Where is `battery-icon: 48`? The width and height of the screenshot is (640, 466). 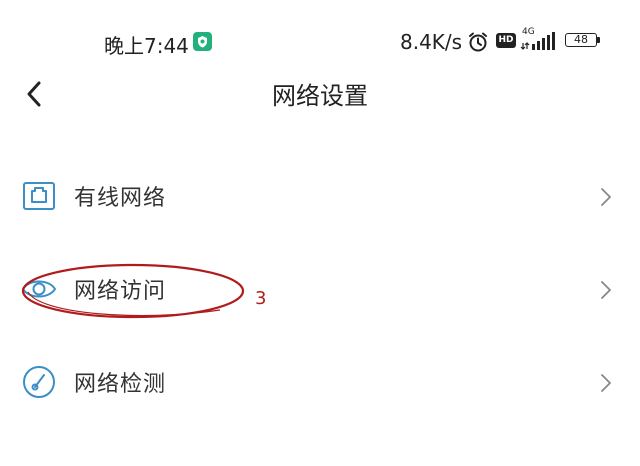
battery-icon: 48 is located at coordinates (582, 41).